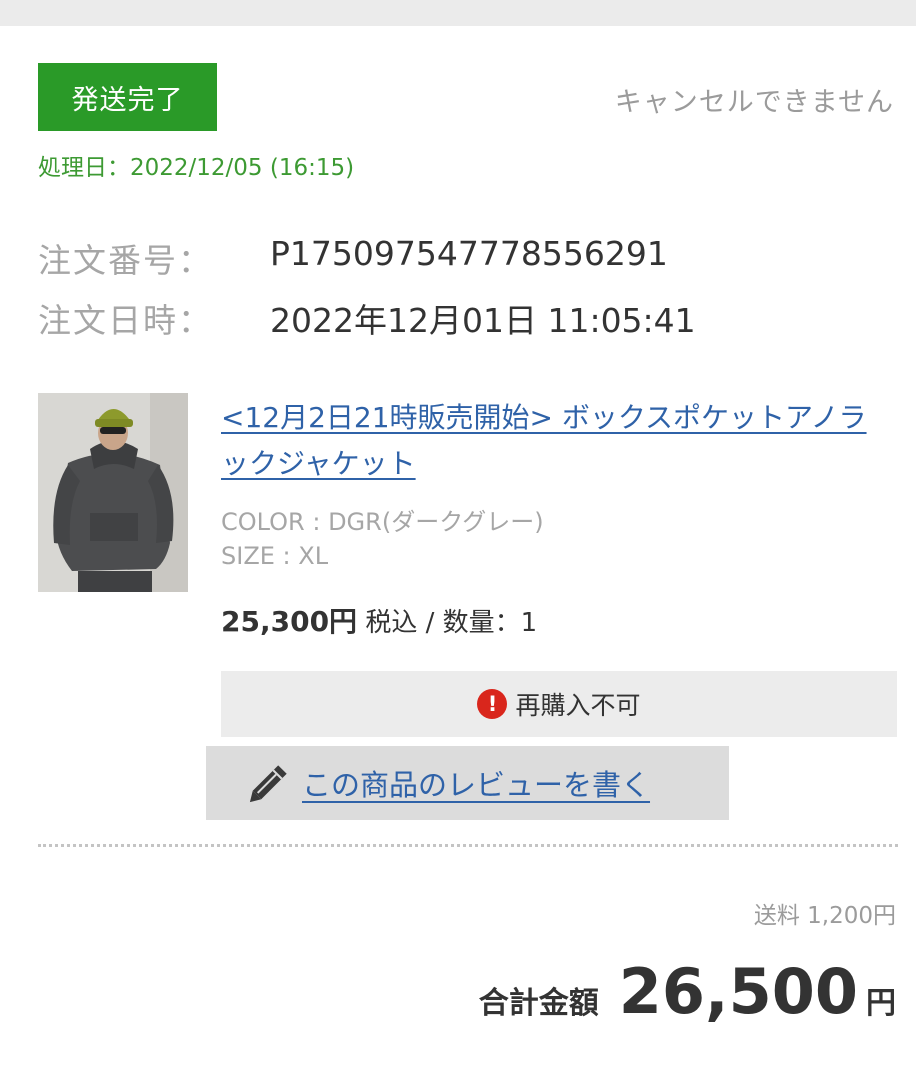 This screenshot has height=1080, width=916. What do you see at coordinates (578, 705) in the screenshot?
I see `no-rebuy-label: 再購入不可` at bounding box center [578, 705].